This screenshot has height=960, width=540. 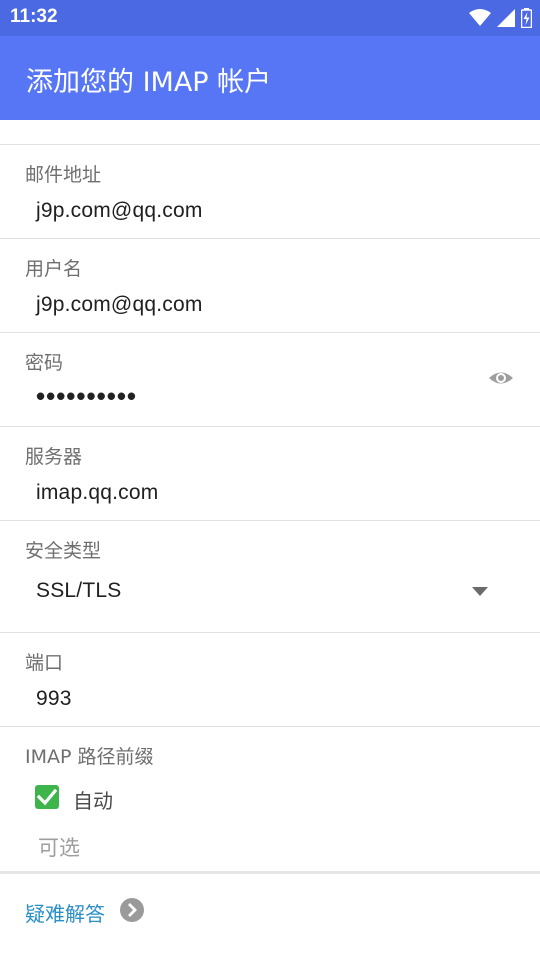 What do you see at coordinates (44, 663) in the screenshot?
I see `port-label: 端口` at bounding box center [44, 663].